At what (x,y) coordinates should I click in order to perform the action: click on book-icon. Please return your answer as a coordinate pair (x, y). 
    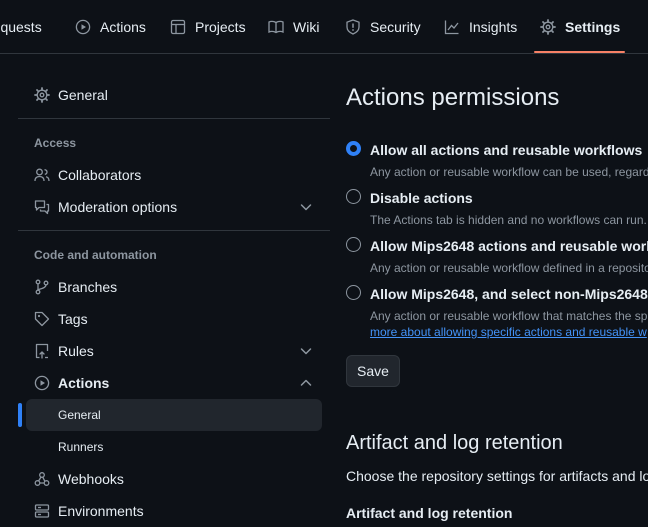
    Looking at the image, I should click on (276, 27).